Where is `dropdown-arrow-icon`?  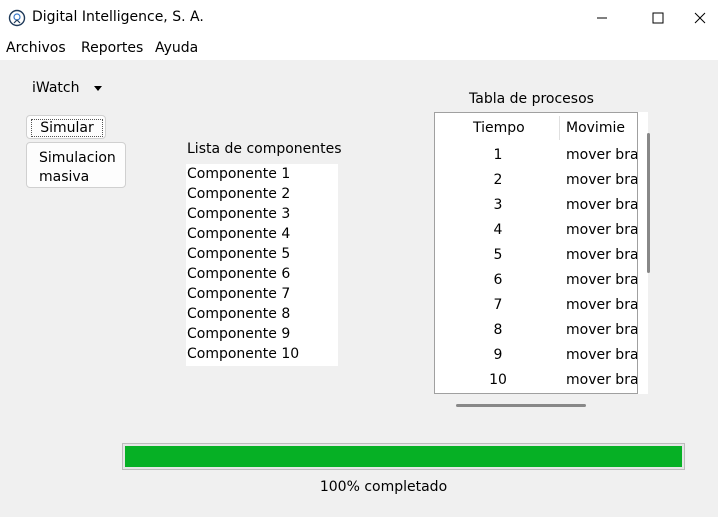 dropdown-arrow-icon is located at coordinates (98, 88).